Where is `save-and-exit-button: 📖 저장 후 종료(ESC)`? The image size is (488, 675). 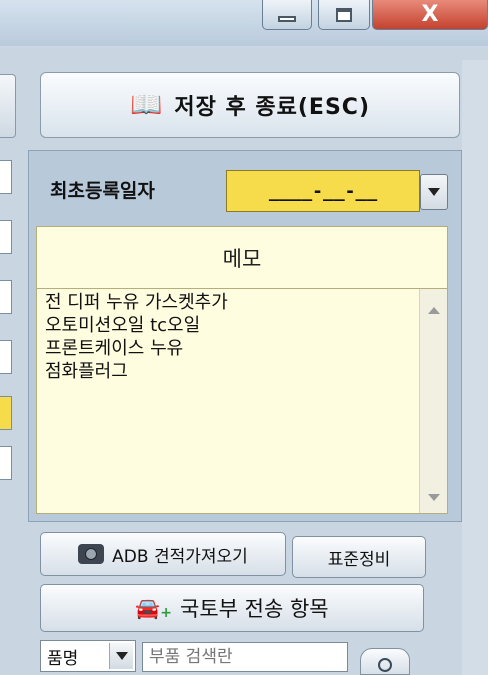
save-and-exit-button: 📖 저장 후 종료(ESC) is located at coordinates (250, 105).